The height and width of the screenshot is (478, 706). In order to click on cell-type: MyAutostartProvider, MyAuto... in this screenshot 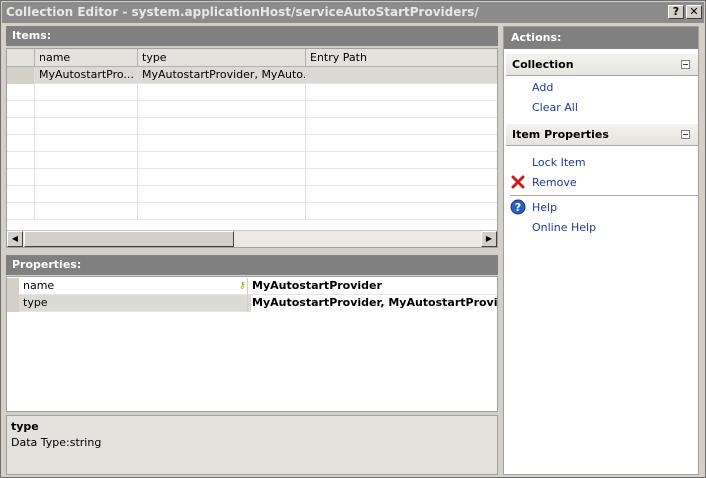, I will do `click(222, 75)`.